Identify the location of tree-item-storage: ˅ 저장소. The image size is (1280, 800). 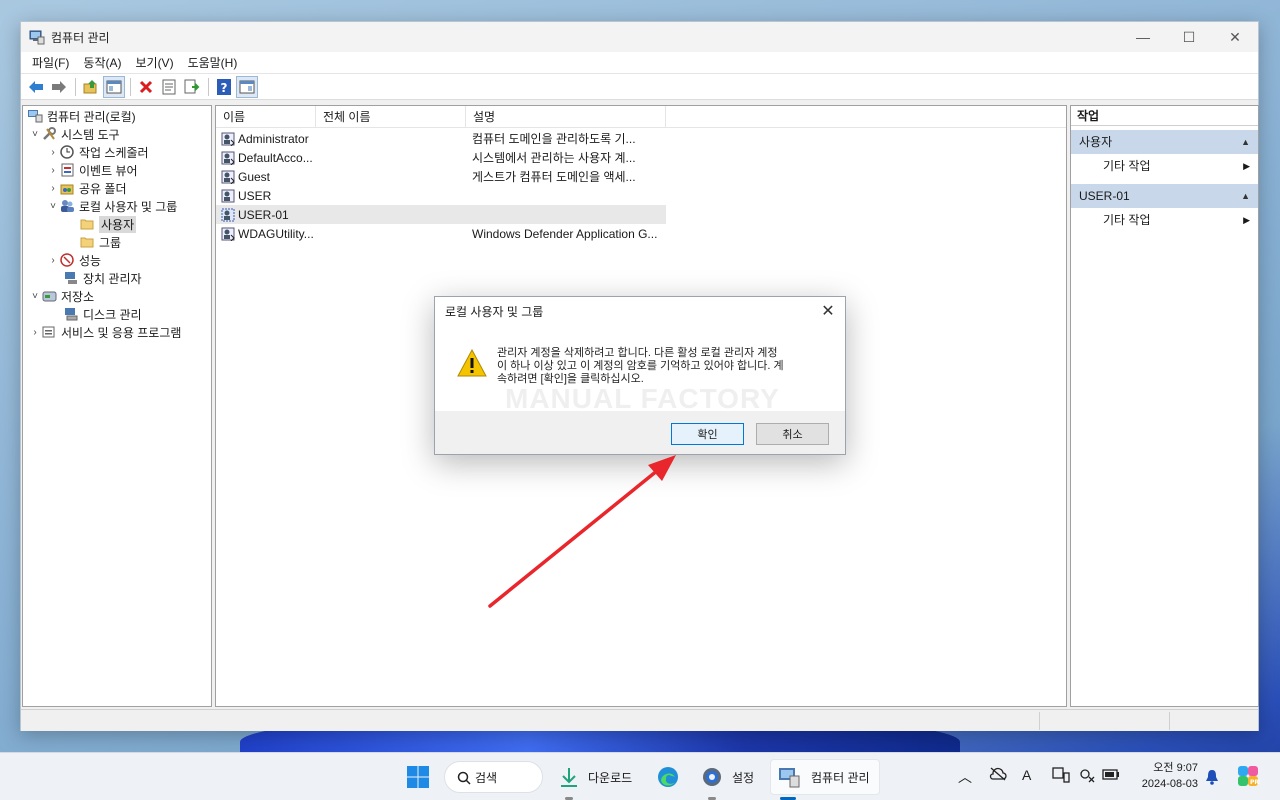
(117, 296).